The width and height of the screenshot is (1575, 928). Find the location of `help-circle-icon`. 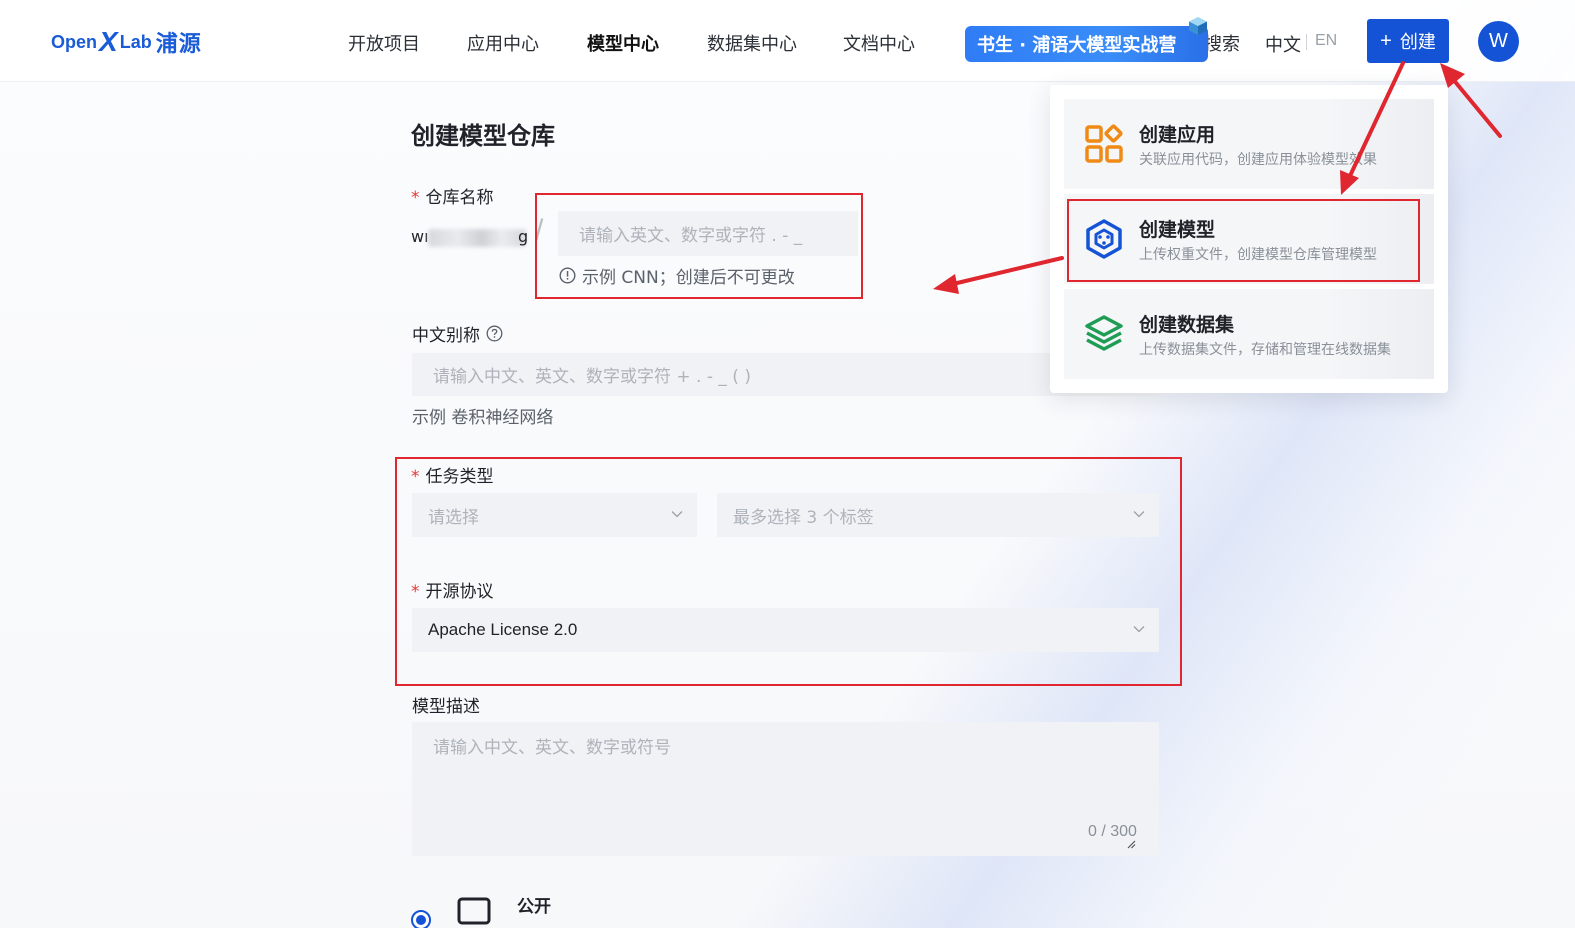

help-circle-icon is located at coordinates (494, 333).